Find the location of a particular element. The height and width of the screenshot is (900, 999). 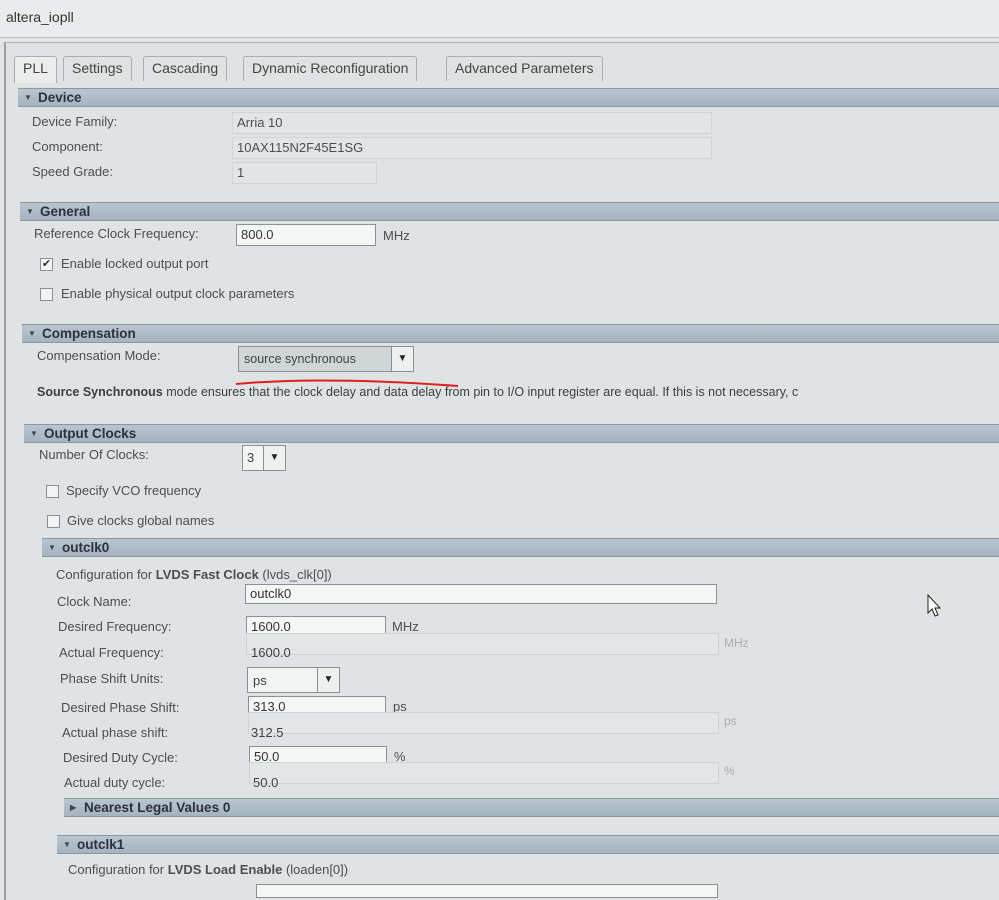

clock-name-label: Clock Name: is located at coordinates (94, 601).